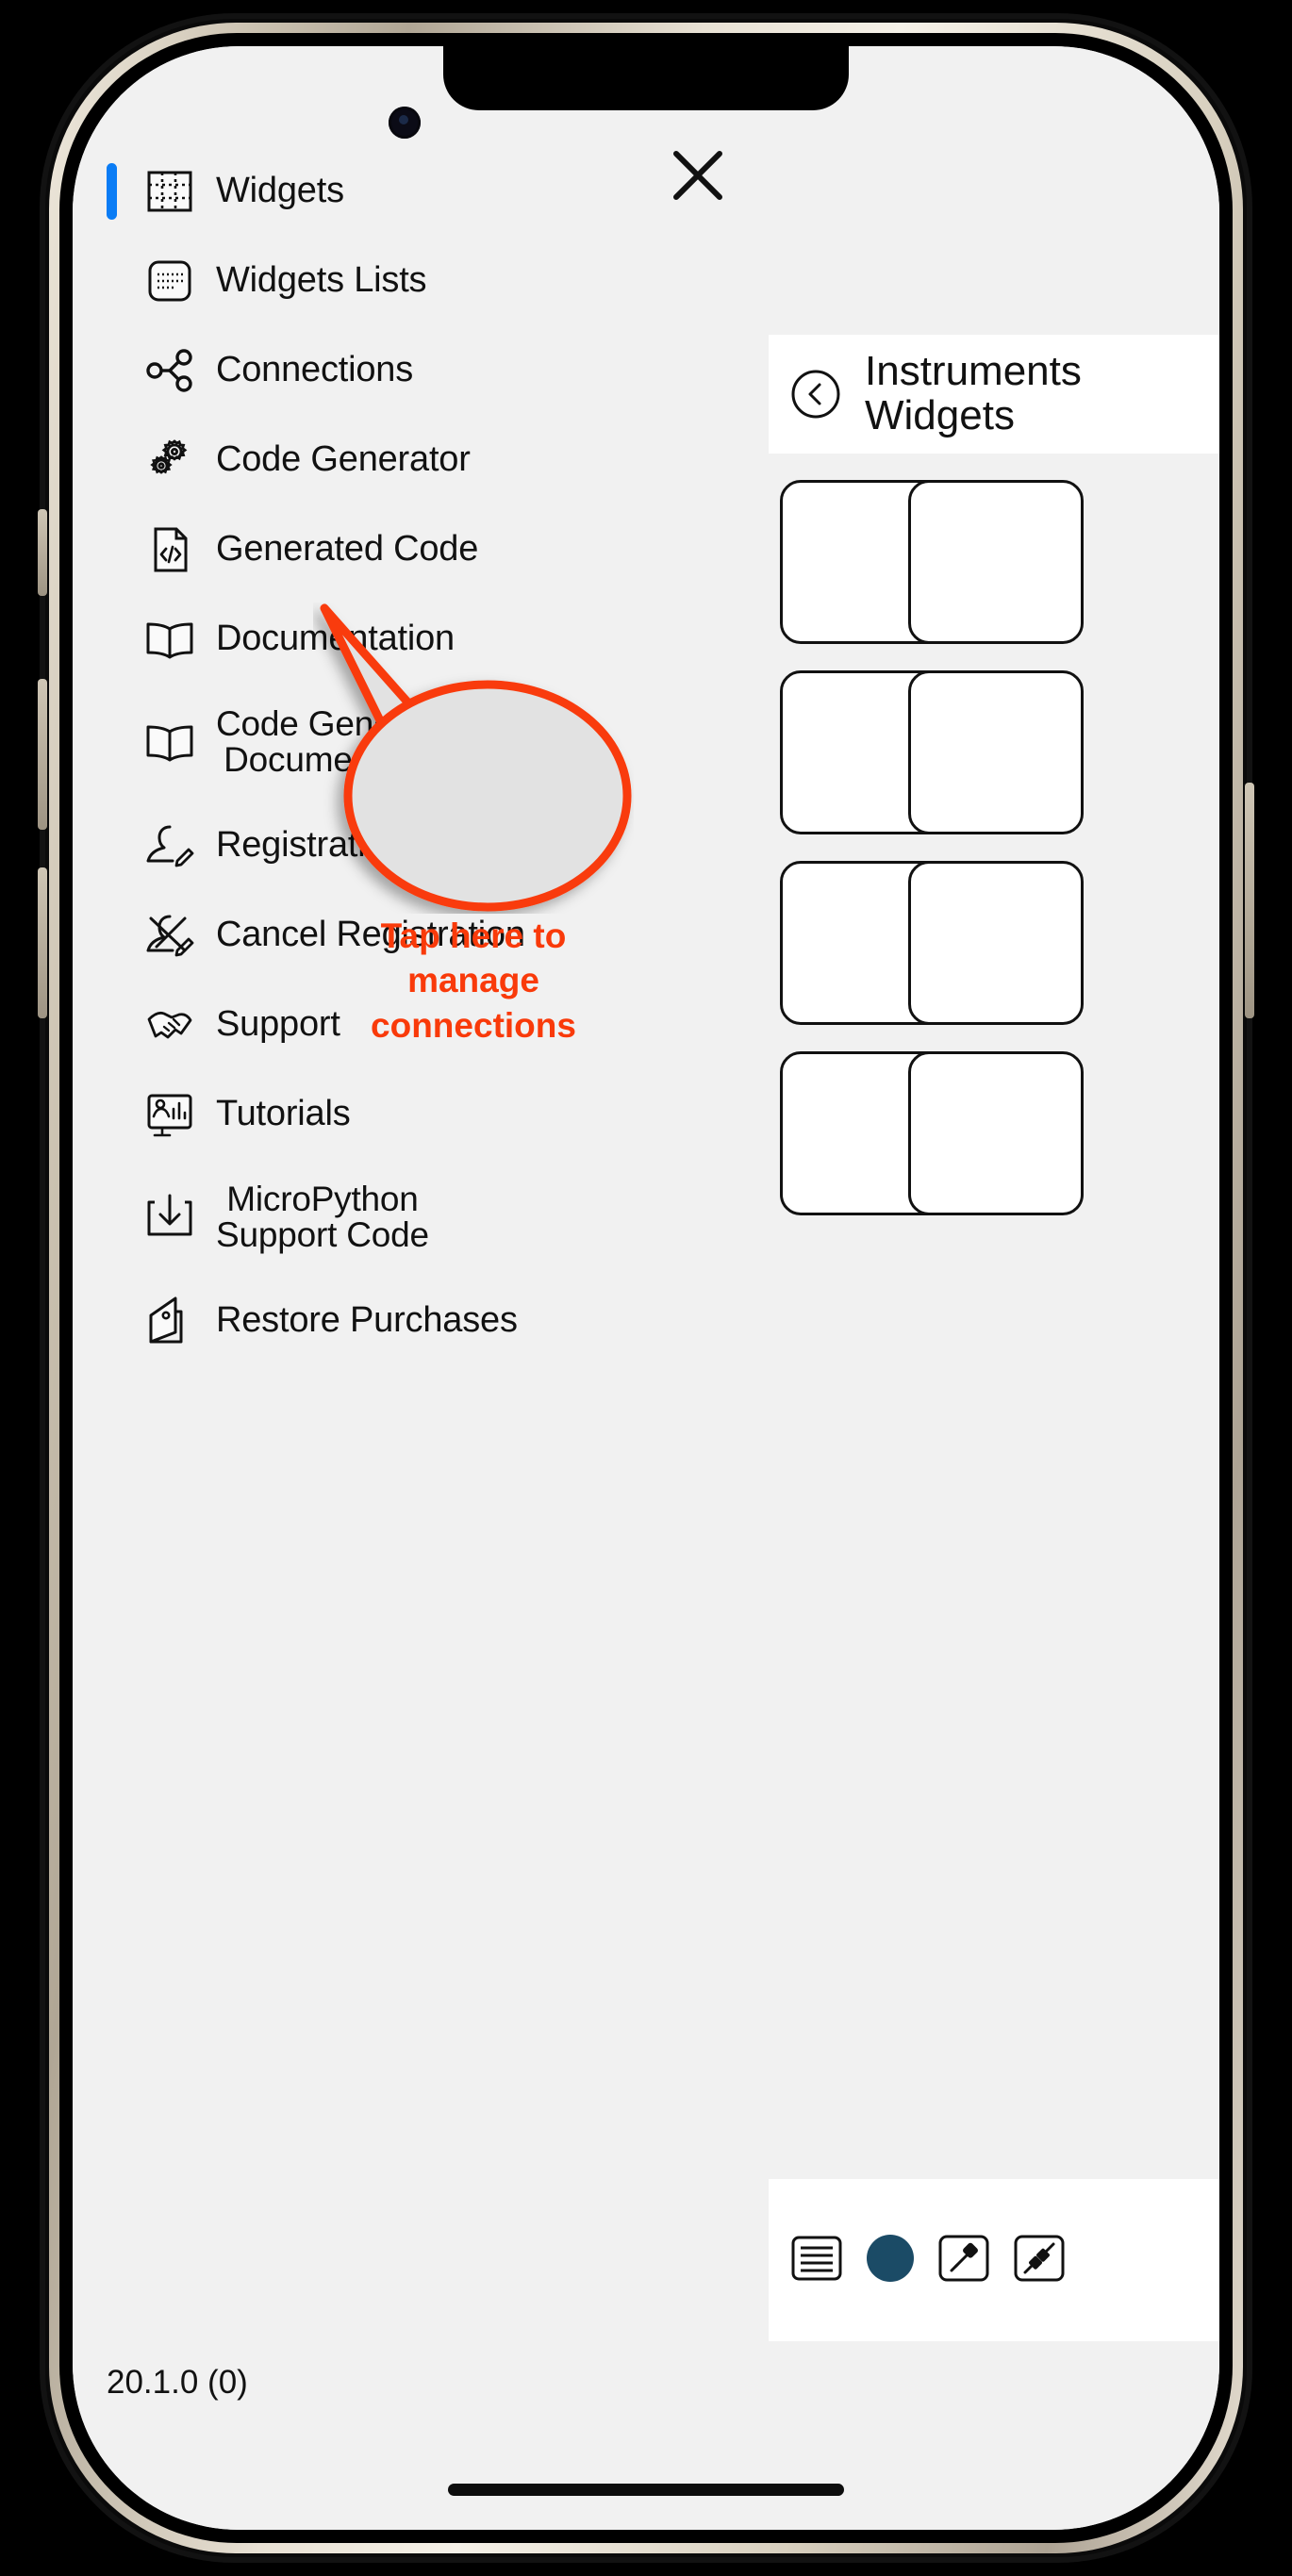  I want to click on sidebar-item-documentation: Documentation, so click(421, 639).